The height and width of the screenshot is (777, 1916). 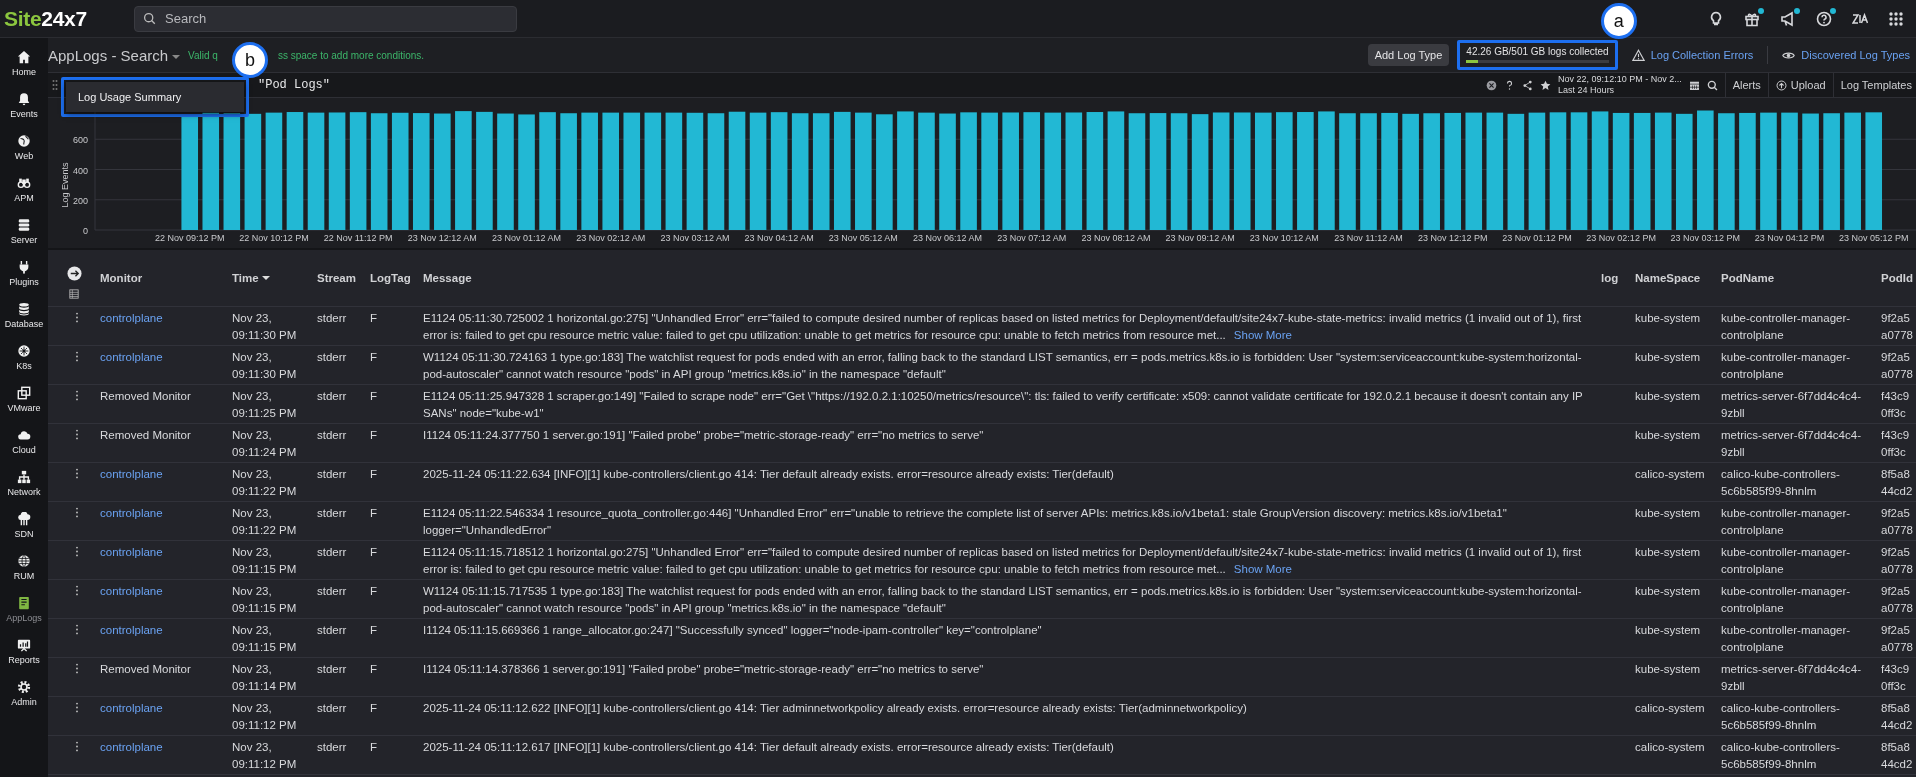 I want to click on date-range-picker: Nov 22, 09:12:10 PM - Nov 2... Last 24 Hours, so click(x=1620, y=85).